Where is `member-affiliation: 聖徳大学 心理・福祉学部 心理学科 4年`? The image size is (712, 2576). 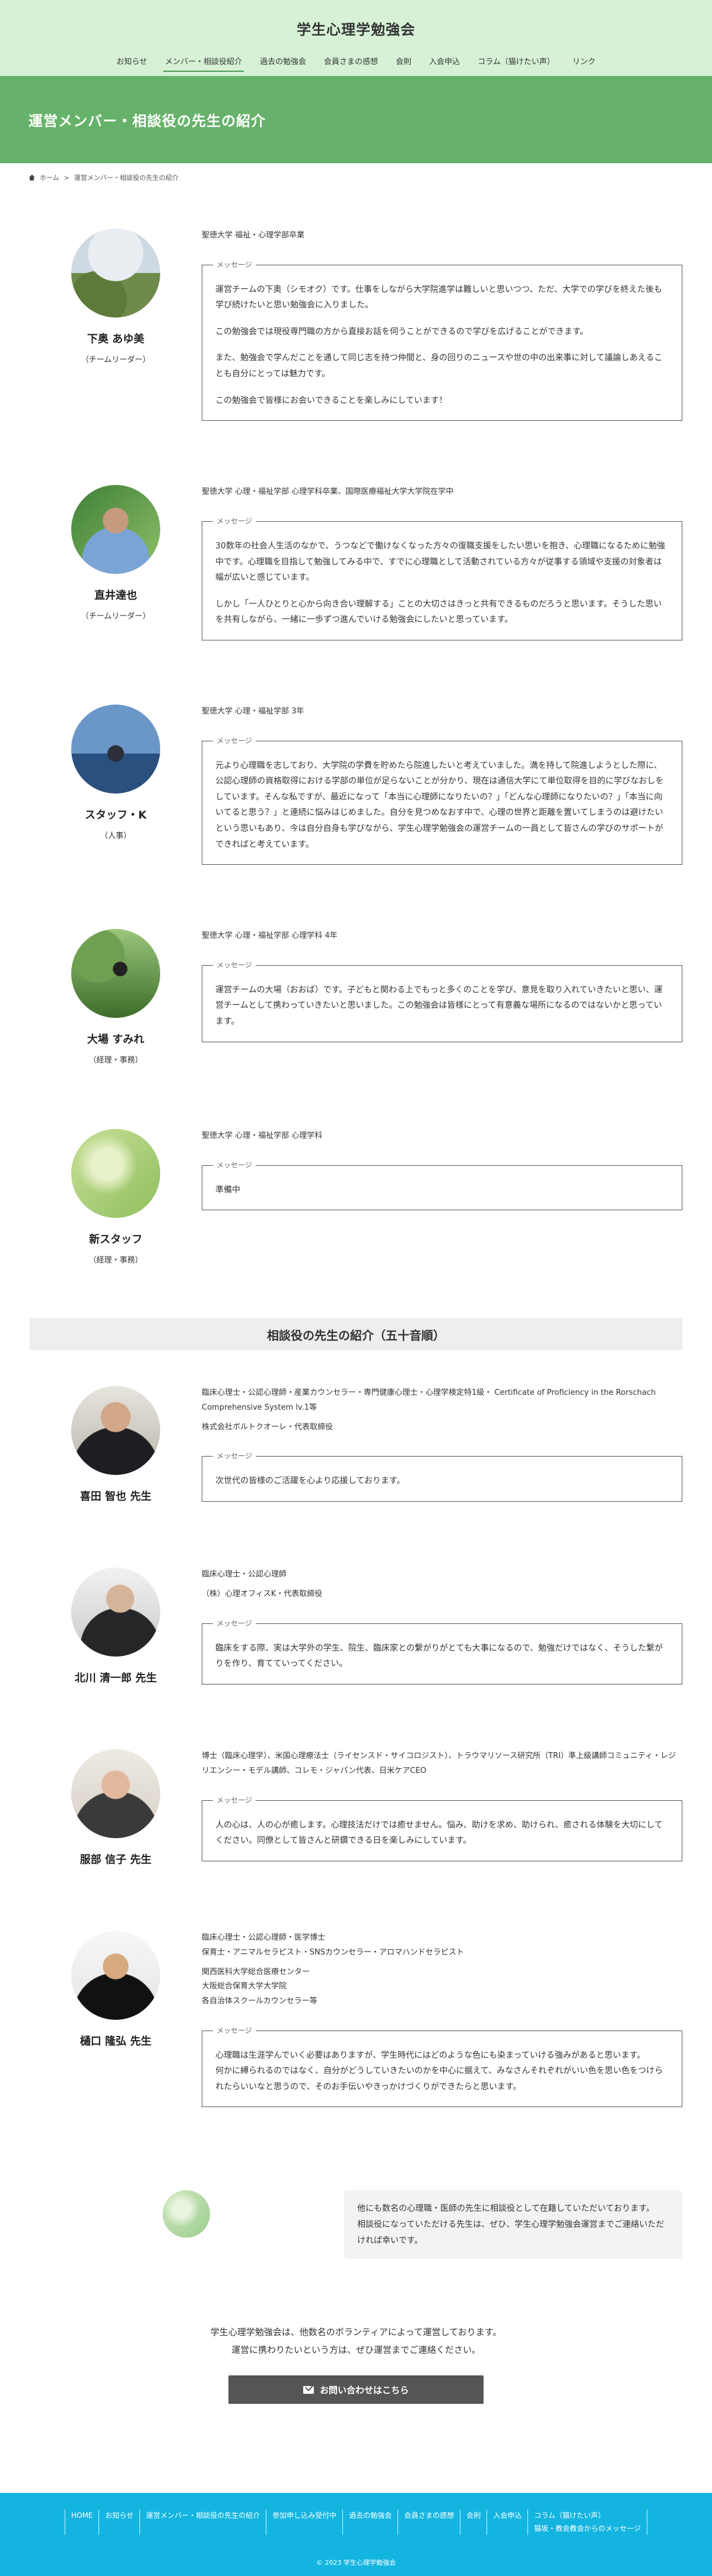 member-affiliation: 聖徳大学 心理・福祉学部 心理学科 4年 is located at coordinates (270, 936).